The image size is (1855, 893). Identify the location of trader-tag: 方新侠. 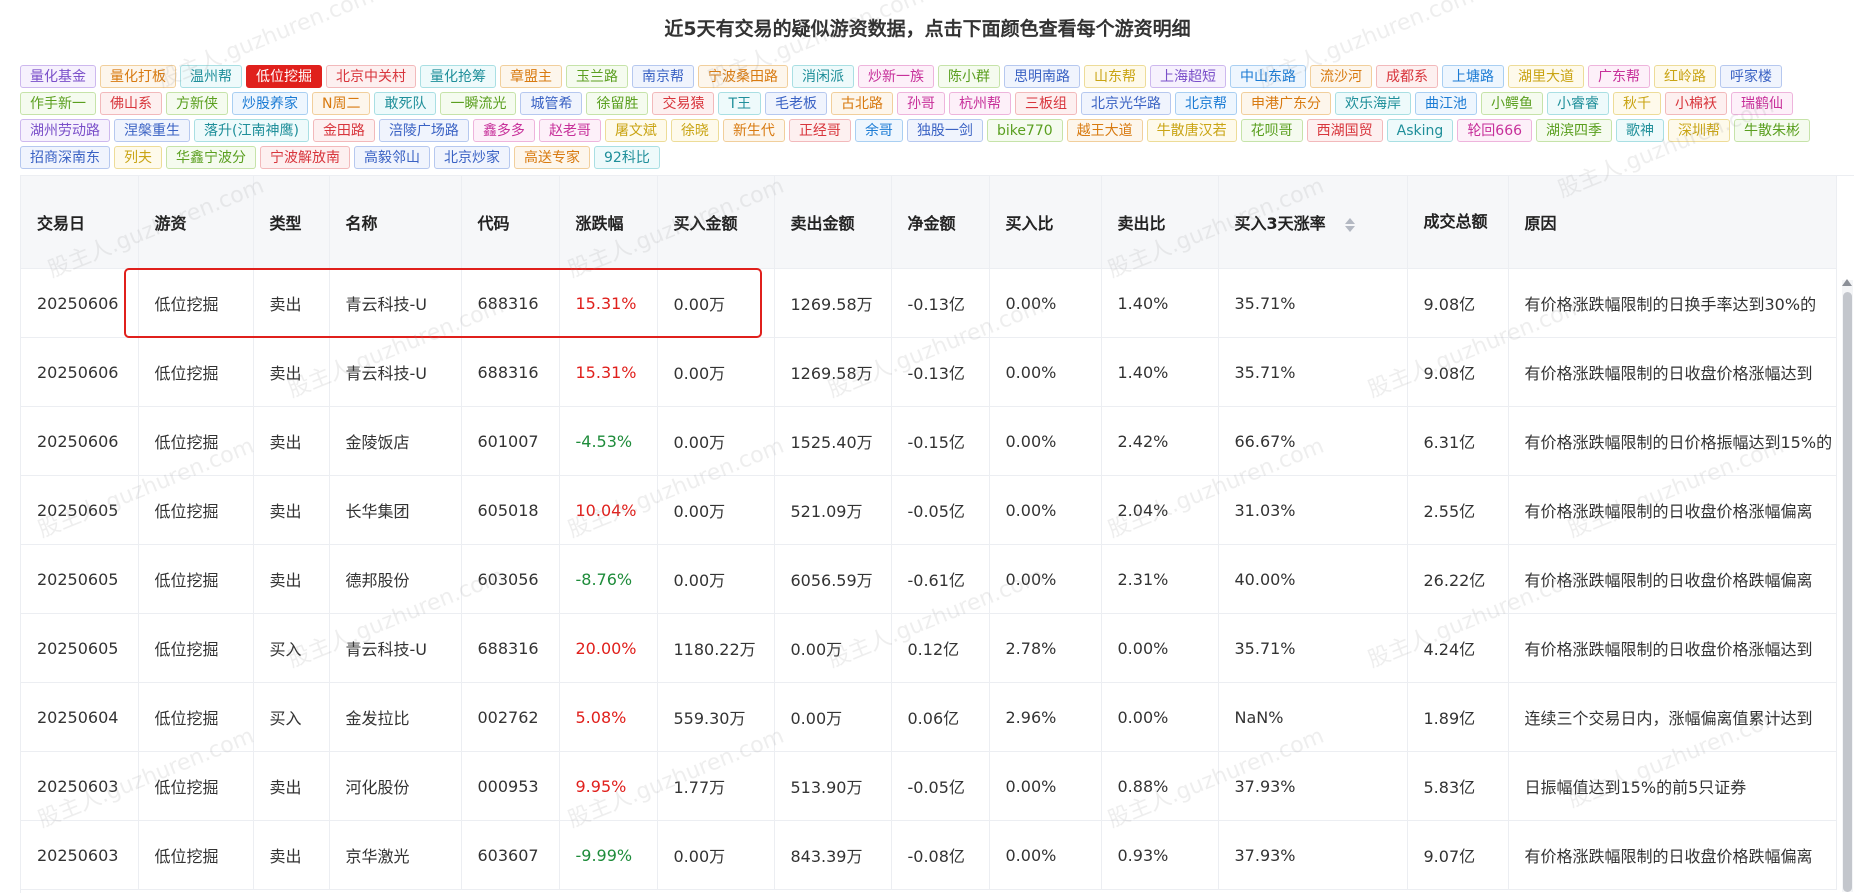
(197, 103).